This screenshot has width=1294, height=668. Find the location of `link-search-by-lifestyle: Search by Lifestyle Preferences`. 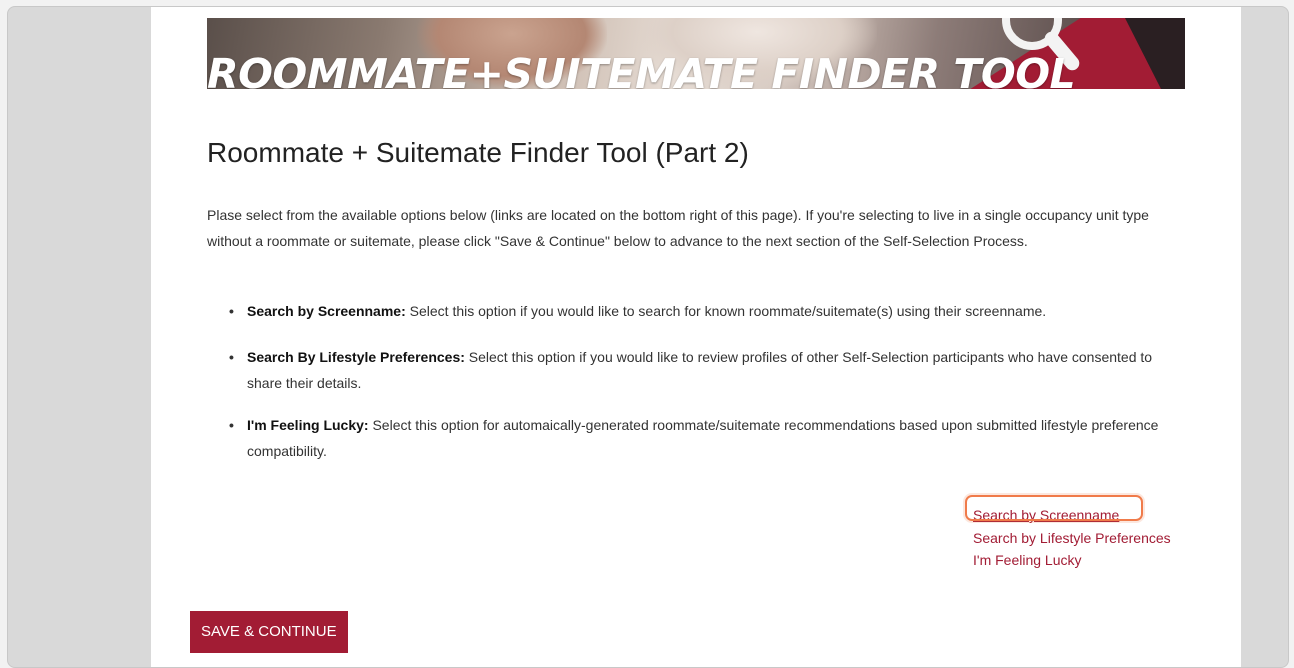

link-search-by-lifestyle: Search by Lifestyle Preferences is located at coordinates (1103, 538).